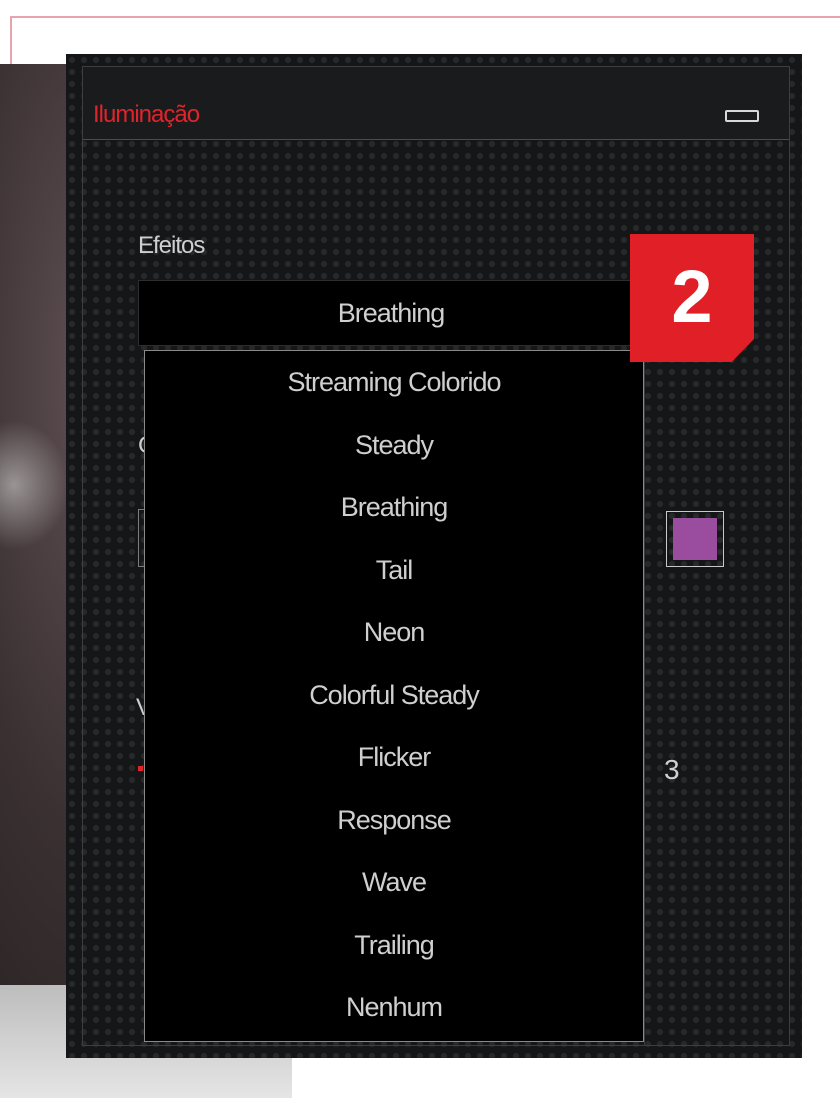 The height and width of the screenshot is (1098, 840). I want to click on color-swatch, so click(695, 539).